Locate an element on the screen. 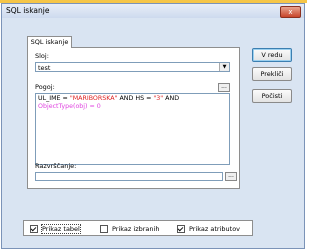  query-part: (obj) = 0 is located at coordinates (86, 106).